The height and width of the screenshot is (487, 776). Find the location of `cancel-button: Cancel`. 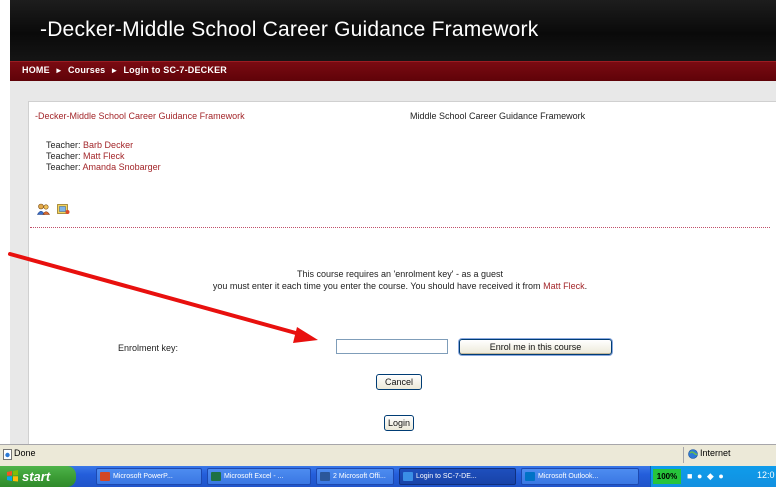

cancel-button: Cancel is located at coordinates (399, 382).